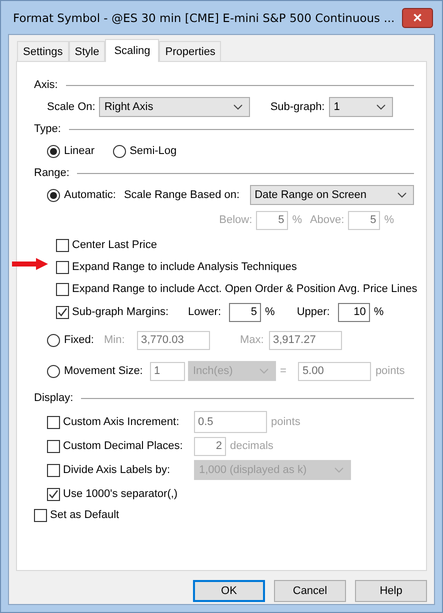 The width and height of the screenshot is (443, 613). Describe the element at coordinates (120, 494) in the screenshot. I see `checkbox-label: Use 1000's separator(,)` at that location.